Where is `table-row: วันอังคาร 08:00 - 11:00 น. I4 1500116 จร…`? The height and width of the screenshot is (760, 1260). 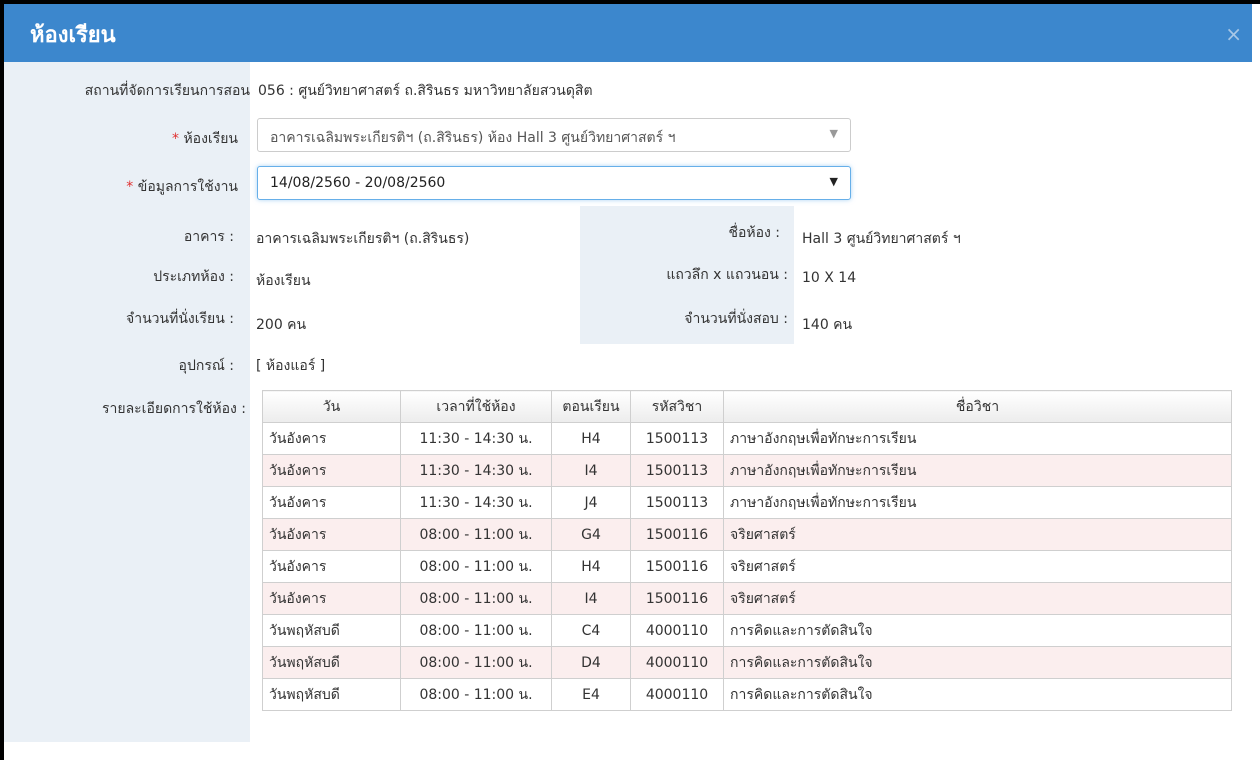
table-row: วันอังคาร 08:00 - 11:00 น. I4 1500116 จร… is located at coordinates (747, 598).